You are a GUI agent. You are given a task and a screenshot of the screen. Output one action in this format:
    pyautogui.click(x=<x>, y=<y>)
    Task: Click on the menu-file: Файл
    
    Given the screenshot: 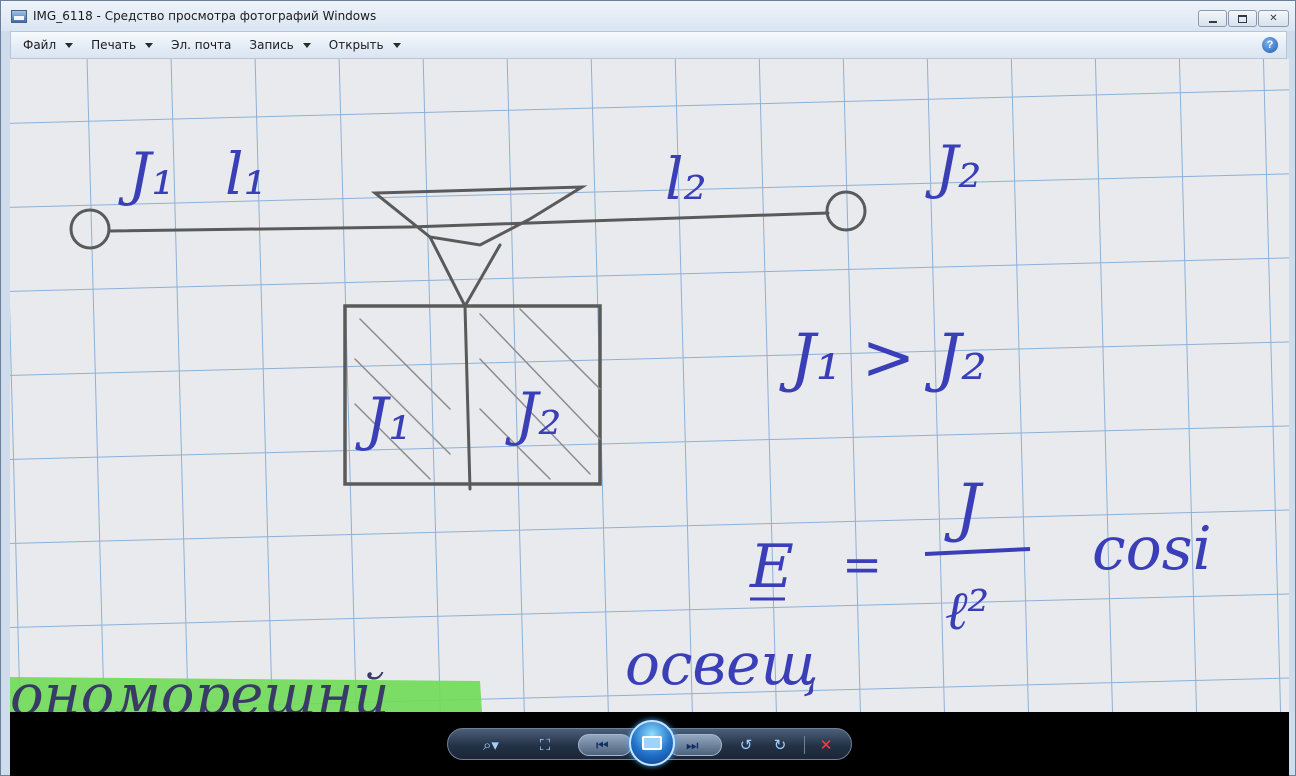 What is the action you would take?
    pyautogui.click(x=45, y=45)
    